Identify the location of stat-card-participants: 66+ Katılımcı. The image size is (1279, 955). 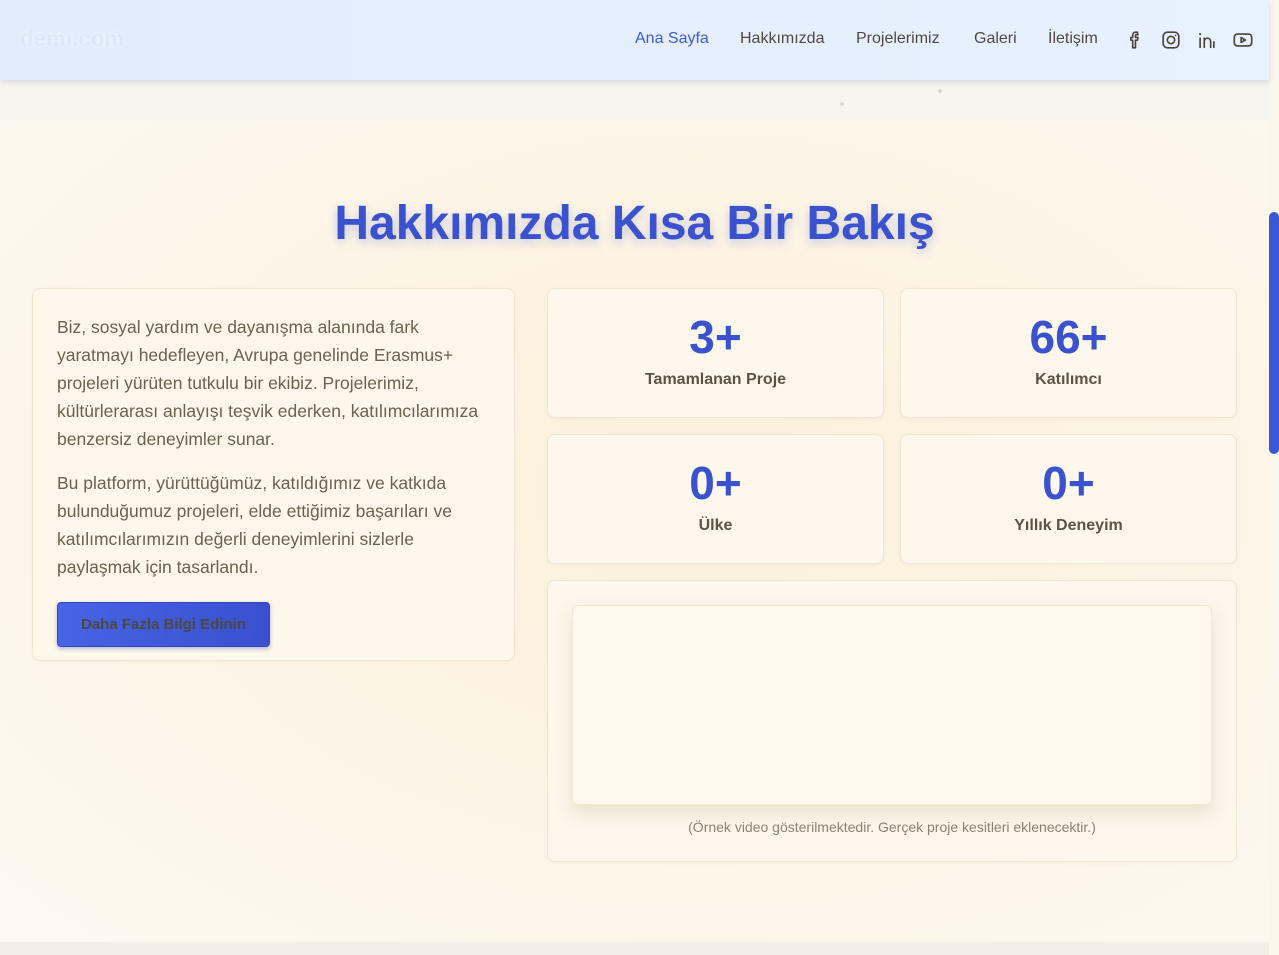
(1068, 353).